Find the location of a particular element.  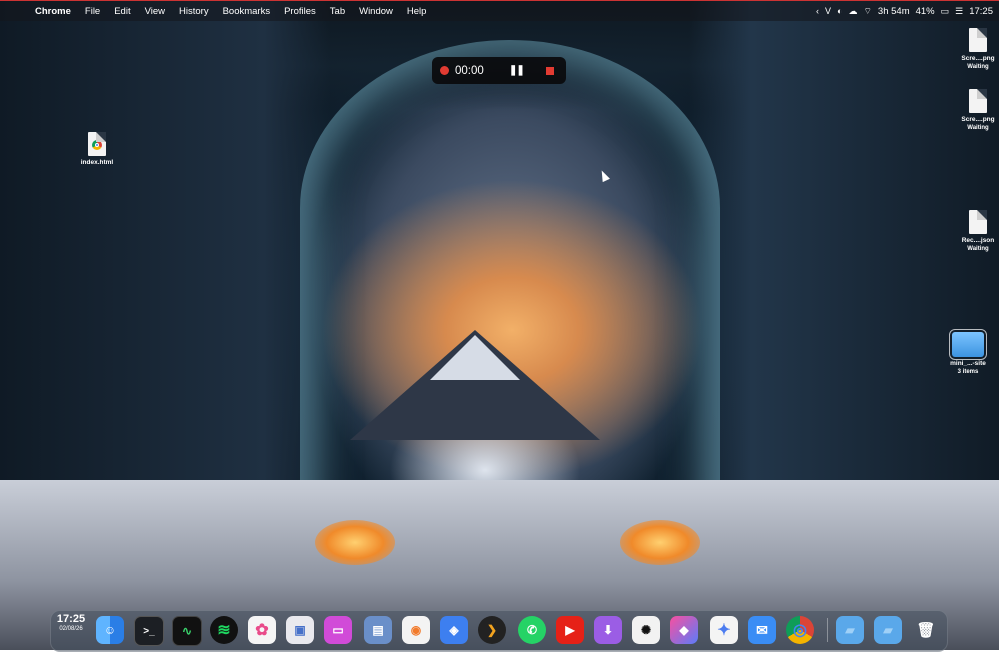

menu-edit: Edit is located at coordinates (122, 11).